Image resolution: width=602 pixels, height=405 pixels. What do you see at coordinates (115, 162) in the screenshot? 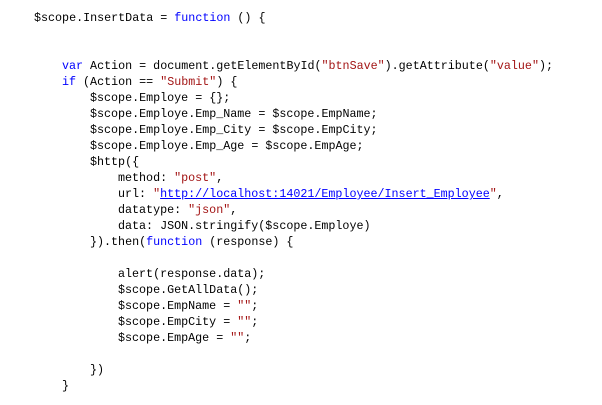
I see `code-token: $http({` at bounding box center [115, 162].